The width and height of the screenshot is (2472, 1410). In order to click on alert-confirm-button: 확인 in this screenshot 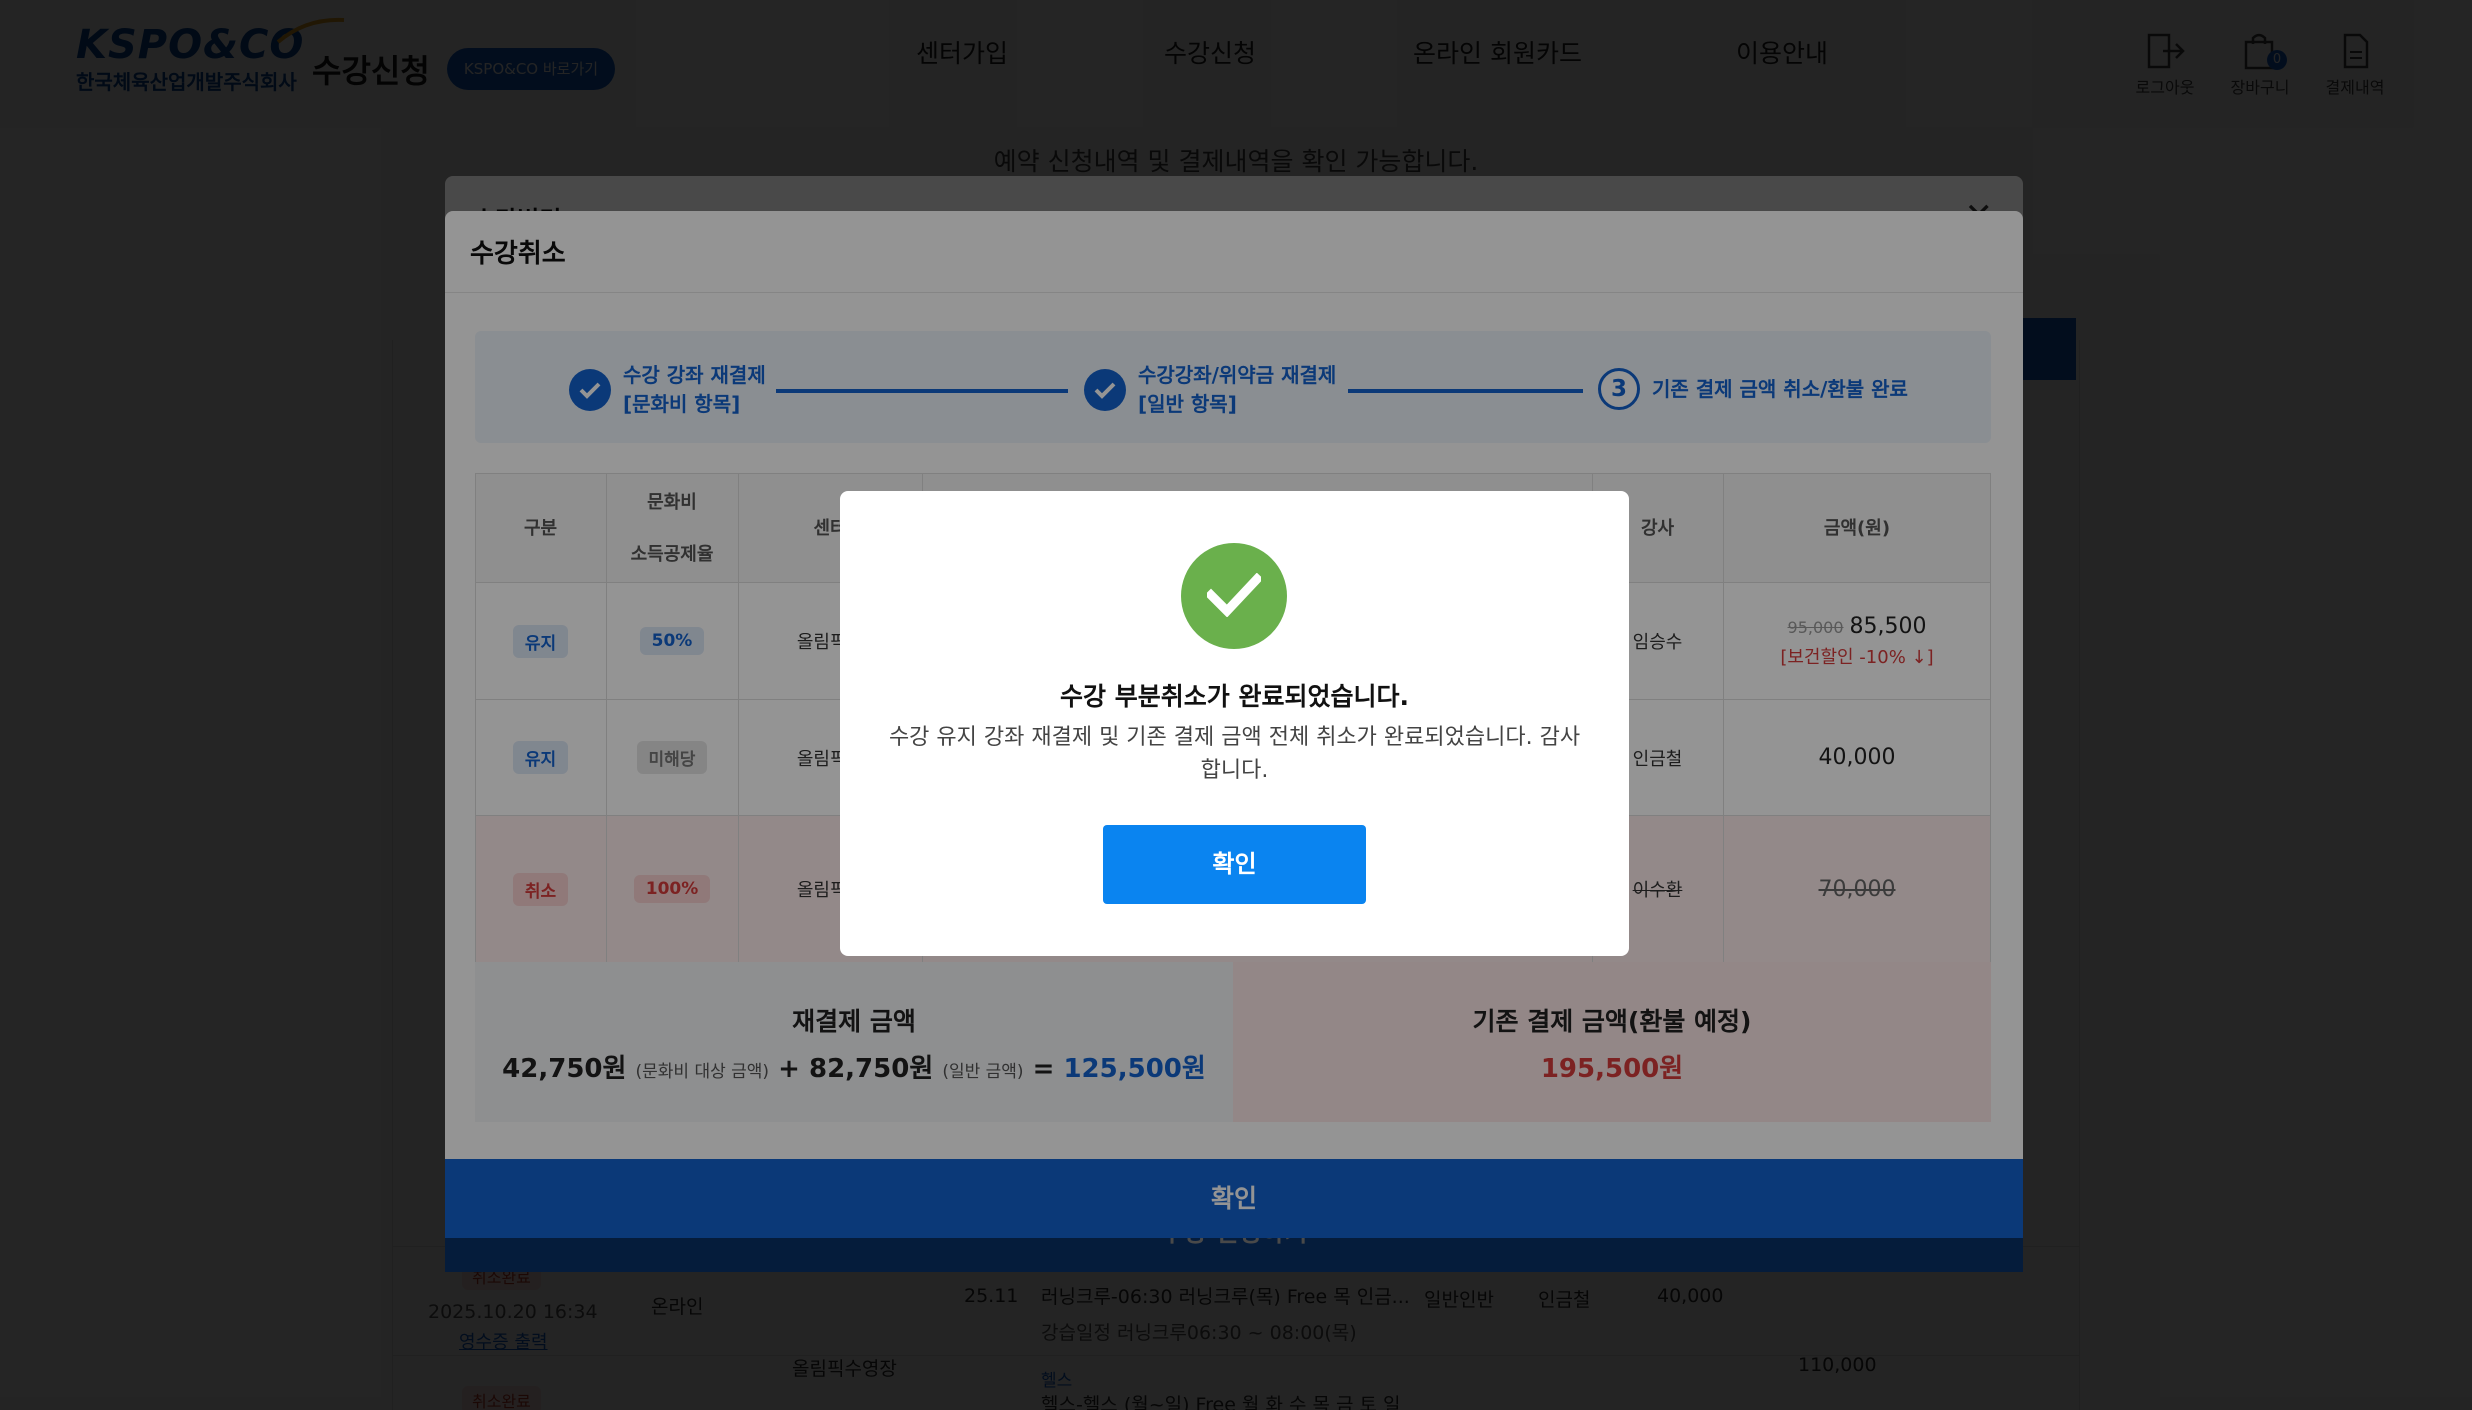, I will do `click(1234, 864)`.